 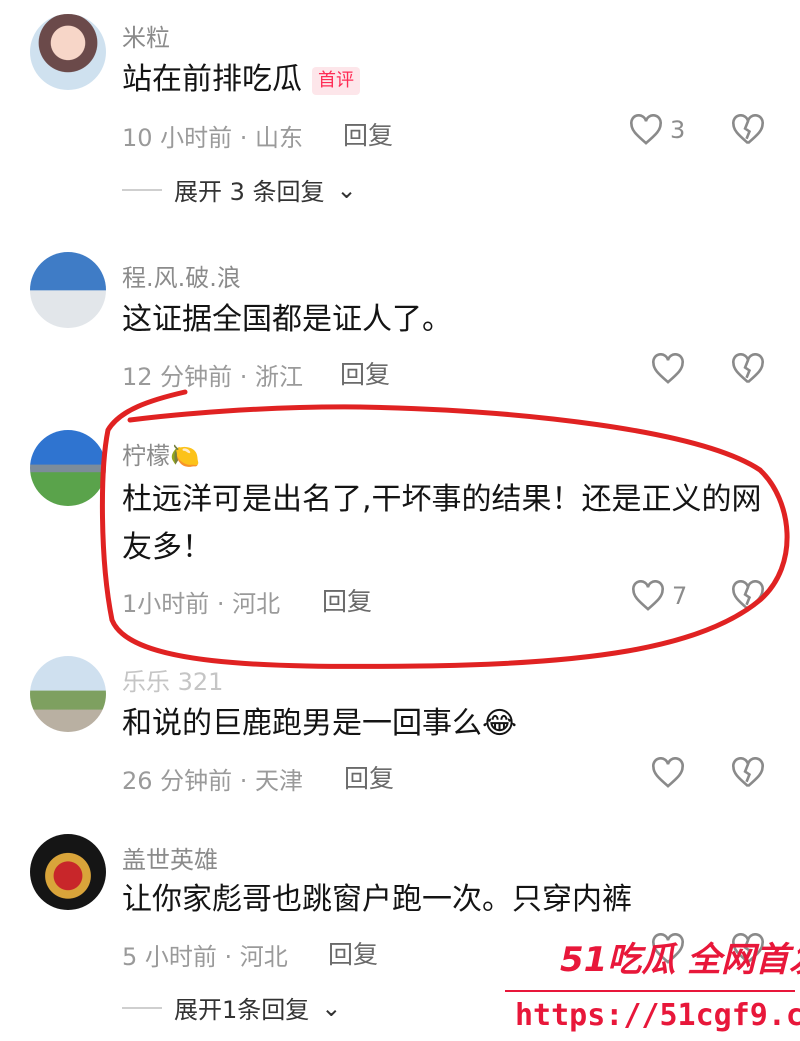 I want to click on comment-text: 这证据全国都是证人了。, so click(x=287, y=319).